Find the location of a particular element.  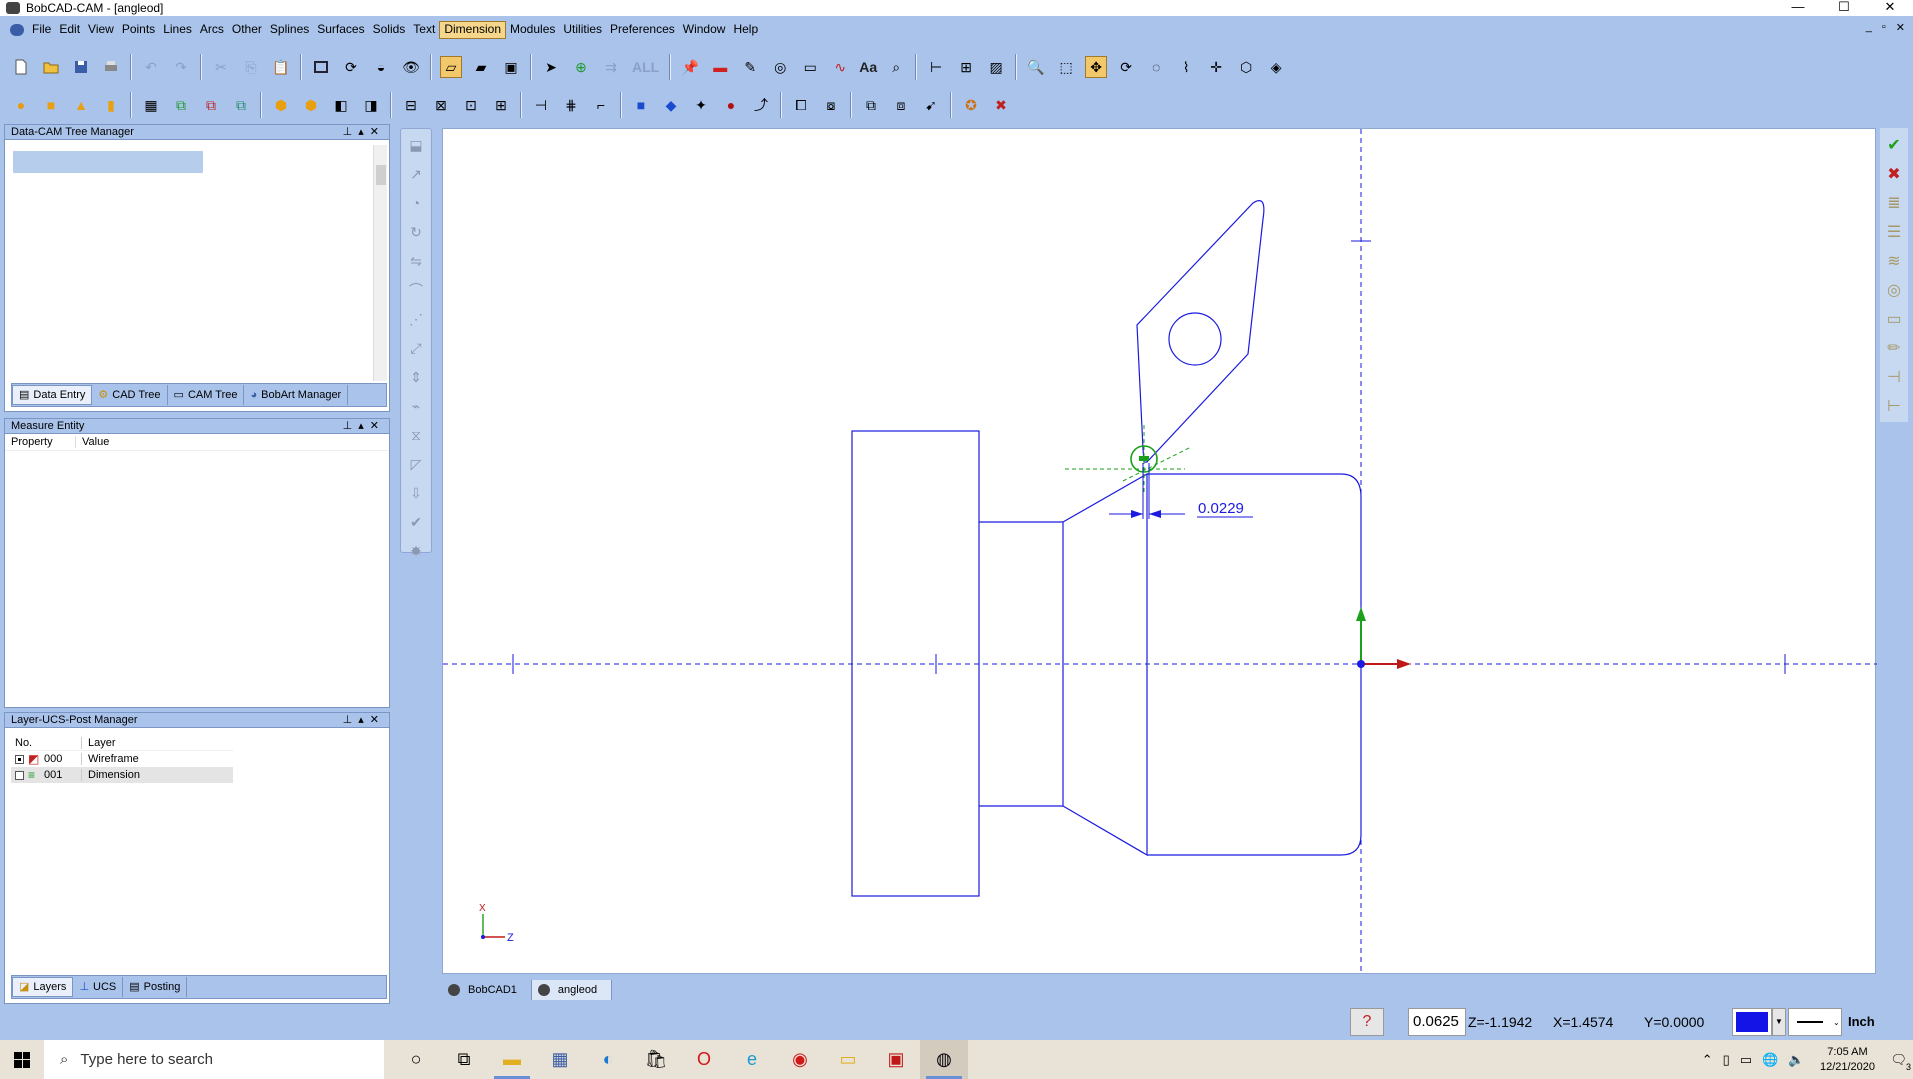

add-point-icon: ⊕ is located at coordinates (581, 67).